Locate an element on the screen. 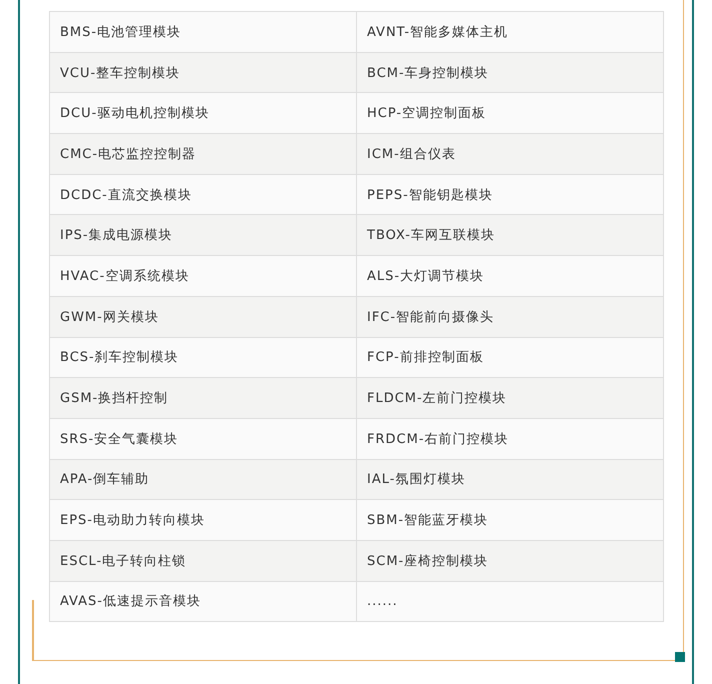  table-cell: HVAC-空调系统模块 is located at coordinates (203, 276).